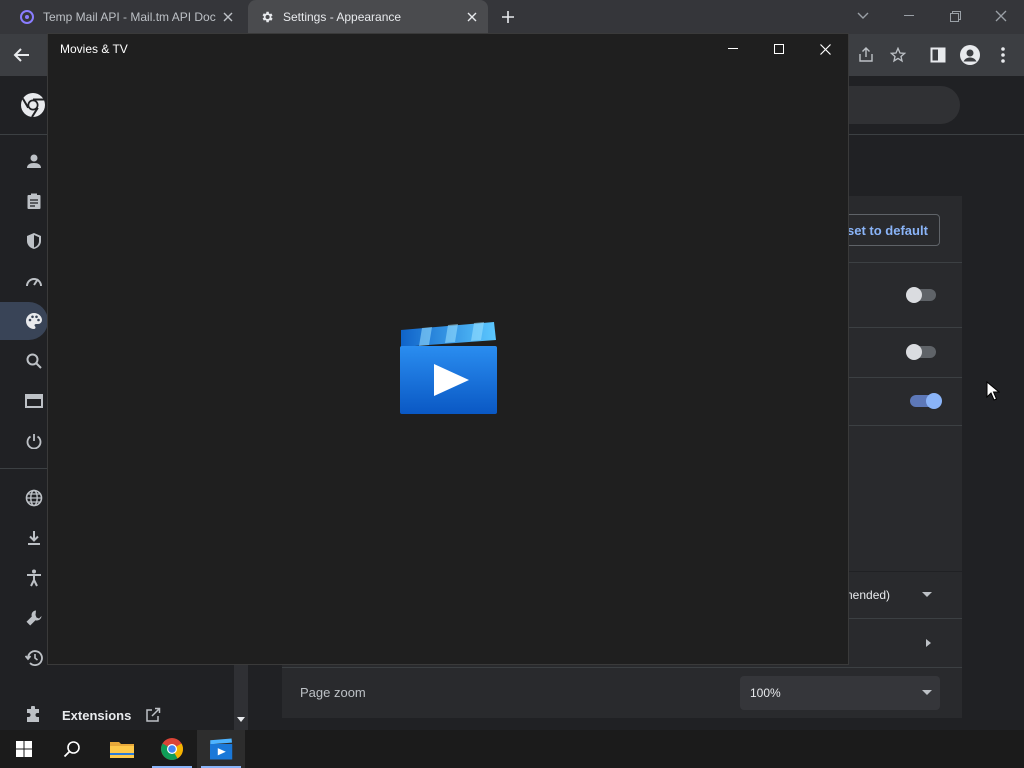 Image resolution: width=1024 pixels, height=768 pixels. What do you see at coordinates (866, 55) in the screenshot?
I see `share-icon` at bounding box center [866, 55].